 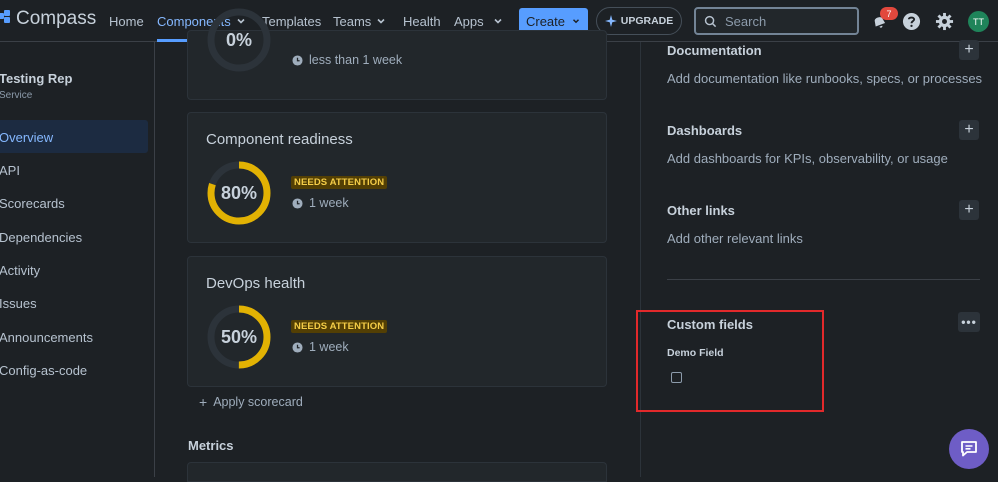 I want to click on compass-logo-icon, so click(x=5, y=18).